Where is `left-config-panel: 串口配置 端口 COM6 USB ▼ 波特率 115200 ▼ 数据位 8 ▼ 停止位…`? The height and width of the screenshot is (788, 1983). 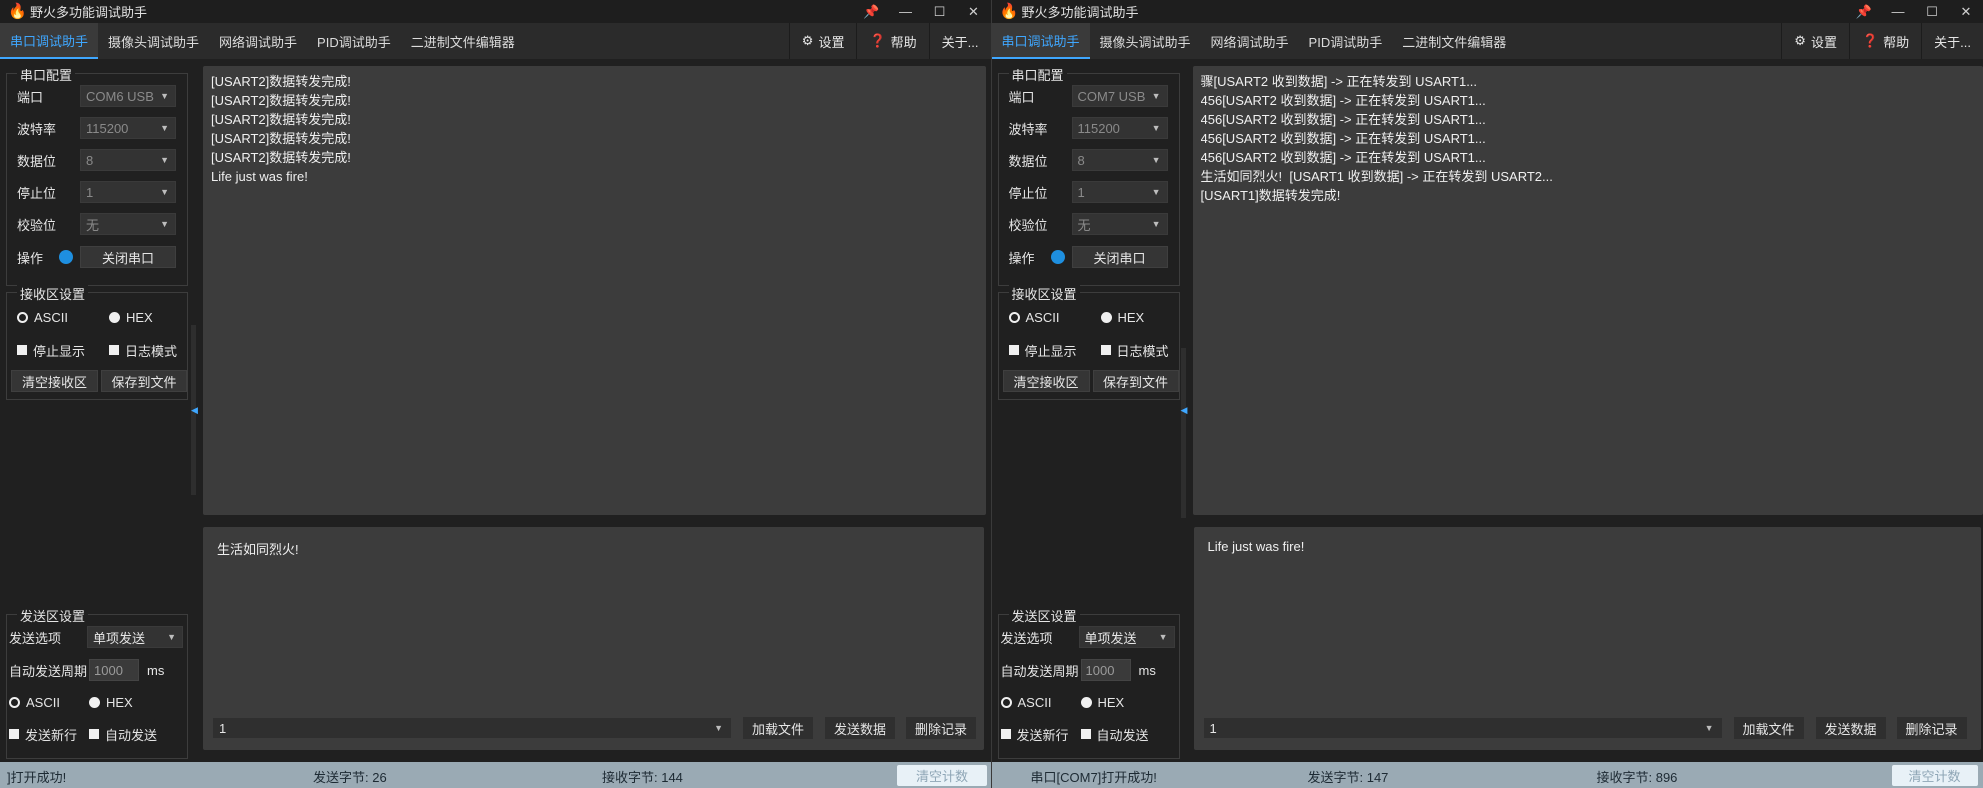
left-config-panel: 串口配置 端口 COM6 USB ▼ 波特率 115200 ▼ 数据位 8 ▼ 停止位… is located at coordinates (100, 409).